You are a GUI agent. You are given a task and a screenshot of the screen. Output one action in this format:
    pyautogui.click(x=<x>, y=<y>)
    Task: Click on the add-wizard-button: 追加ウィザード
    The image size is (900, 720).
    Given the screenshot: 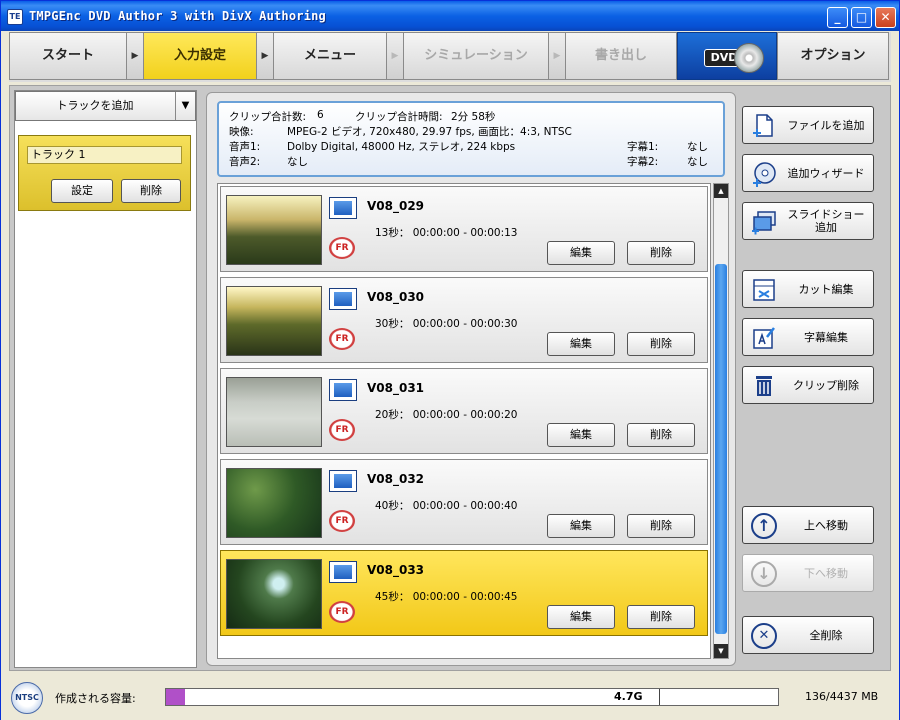 What is the action you would take?
    pyautogui.click(x=808, y=173)
    